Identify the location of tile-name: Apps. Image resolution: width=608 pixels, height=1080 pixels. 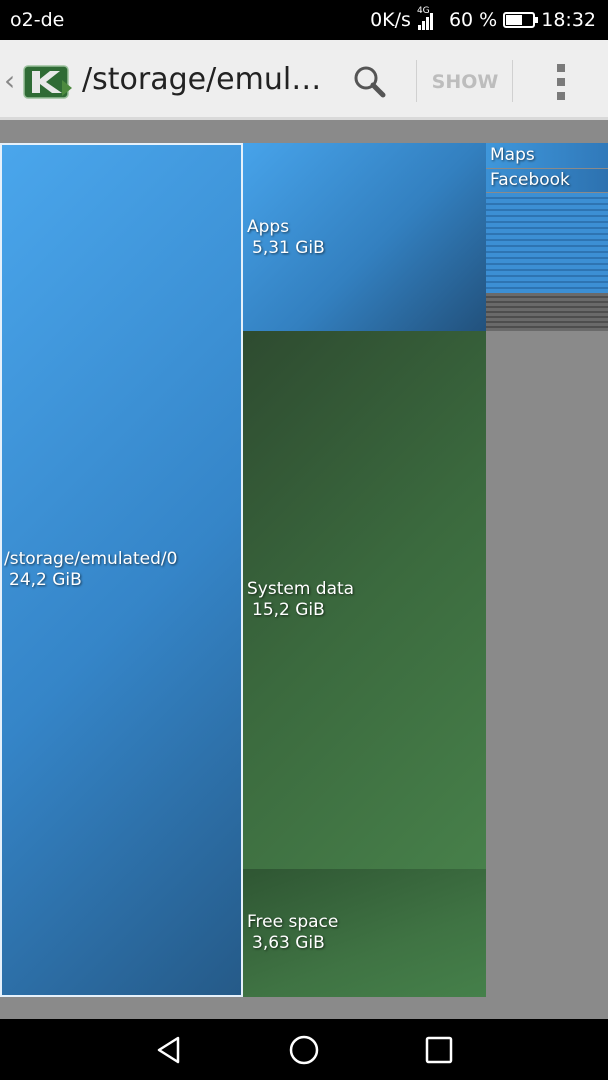
(268, 227).